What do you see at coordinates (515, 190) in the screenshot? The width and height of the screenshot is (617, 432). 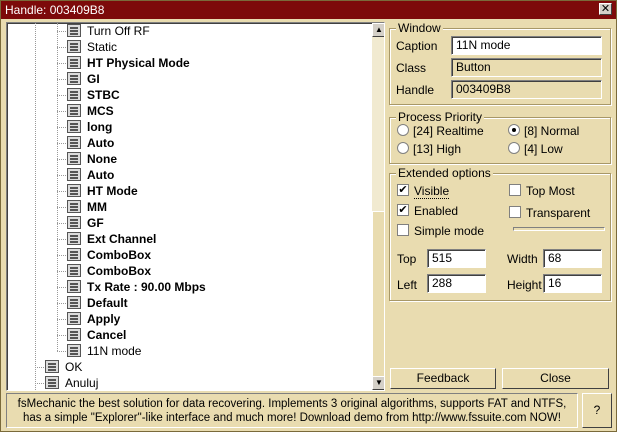 I see `topmost-checkbox` at bounding box center [515, 190].